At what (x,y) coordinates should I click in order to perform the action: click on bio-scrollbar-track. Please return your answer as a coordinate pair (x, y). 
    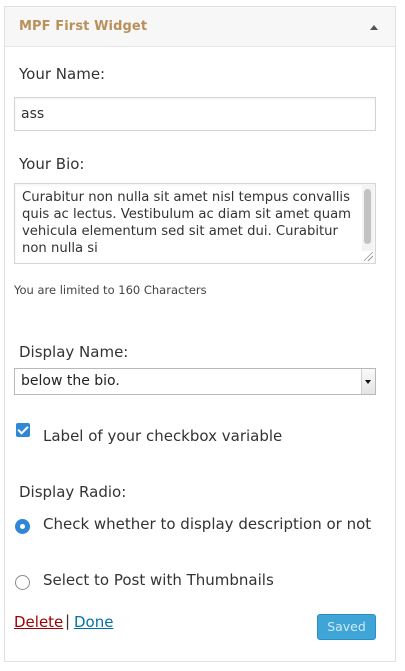
    Looking at the image, I should click on (368, 218).